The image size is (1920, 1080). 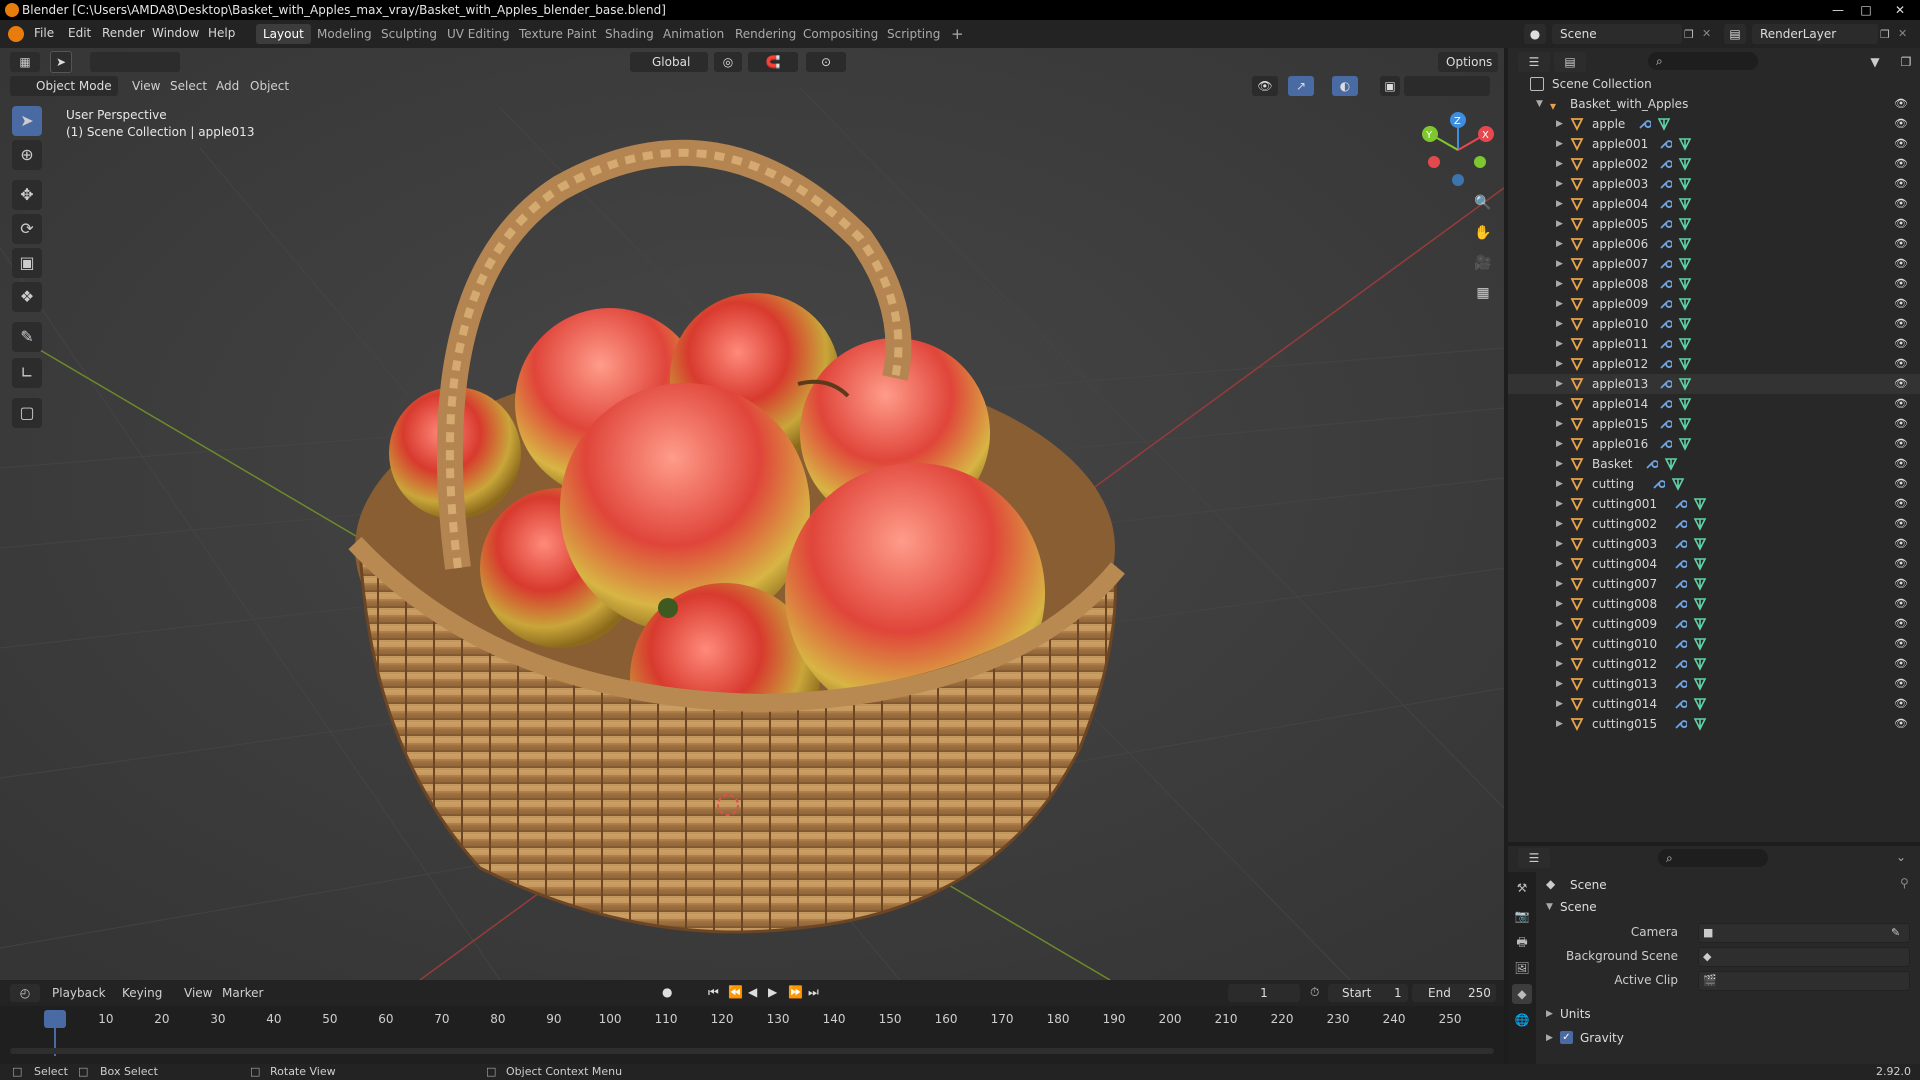 What do you see at coordinates (752, 1051) in the screenshot?
I see `timeline-scrollbar` at bounding box center [752, 1051].